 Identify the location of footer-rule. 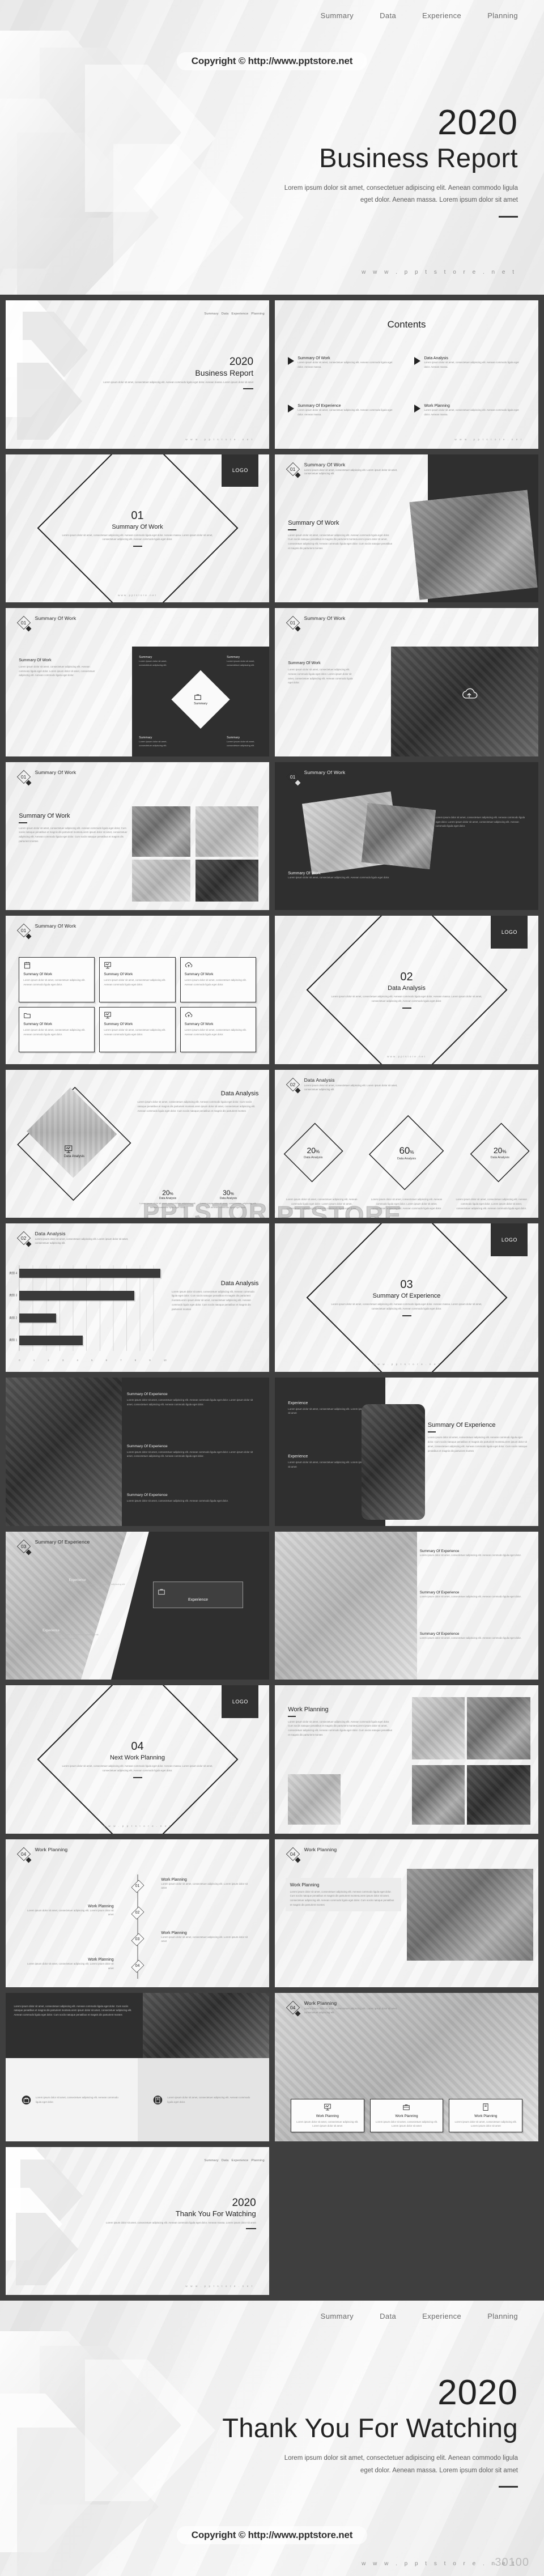
(508, 2486).